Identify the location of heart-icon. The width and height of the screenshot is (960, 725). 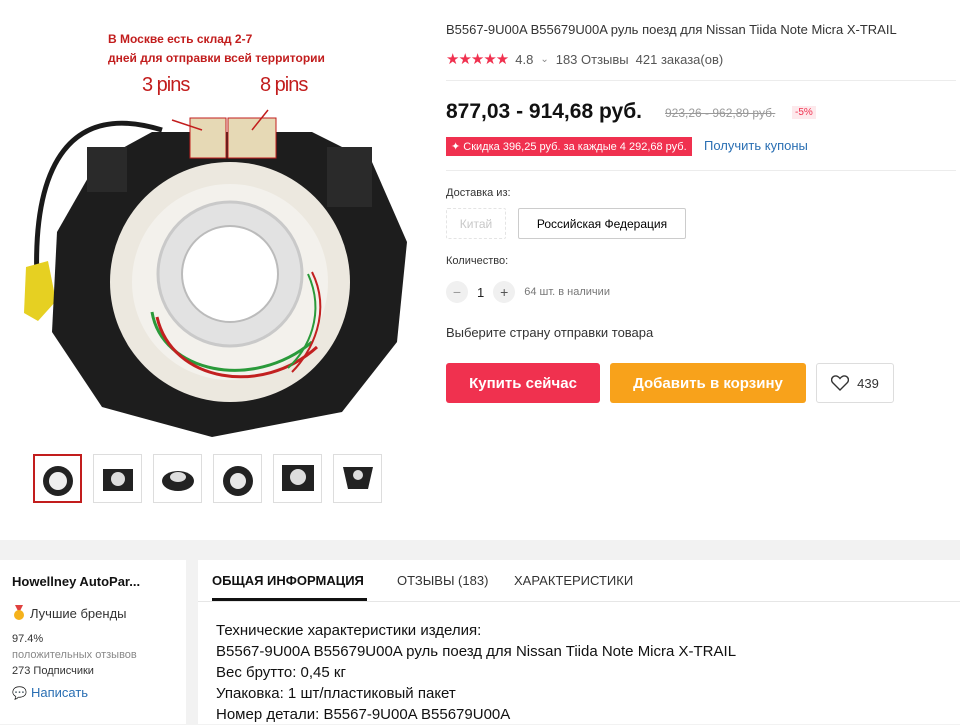
(840, 383).